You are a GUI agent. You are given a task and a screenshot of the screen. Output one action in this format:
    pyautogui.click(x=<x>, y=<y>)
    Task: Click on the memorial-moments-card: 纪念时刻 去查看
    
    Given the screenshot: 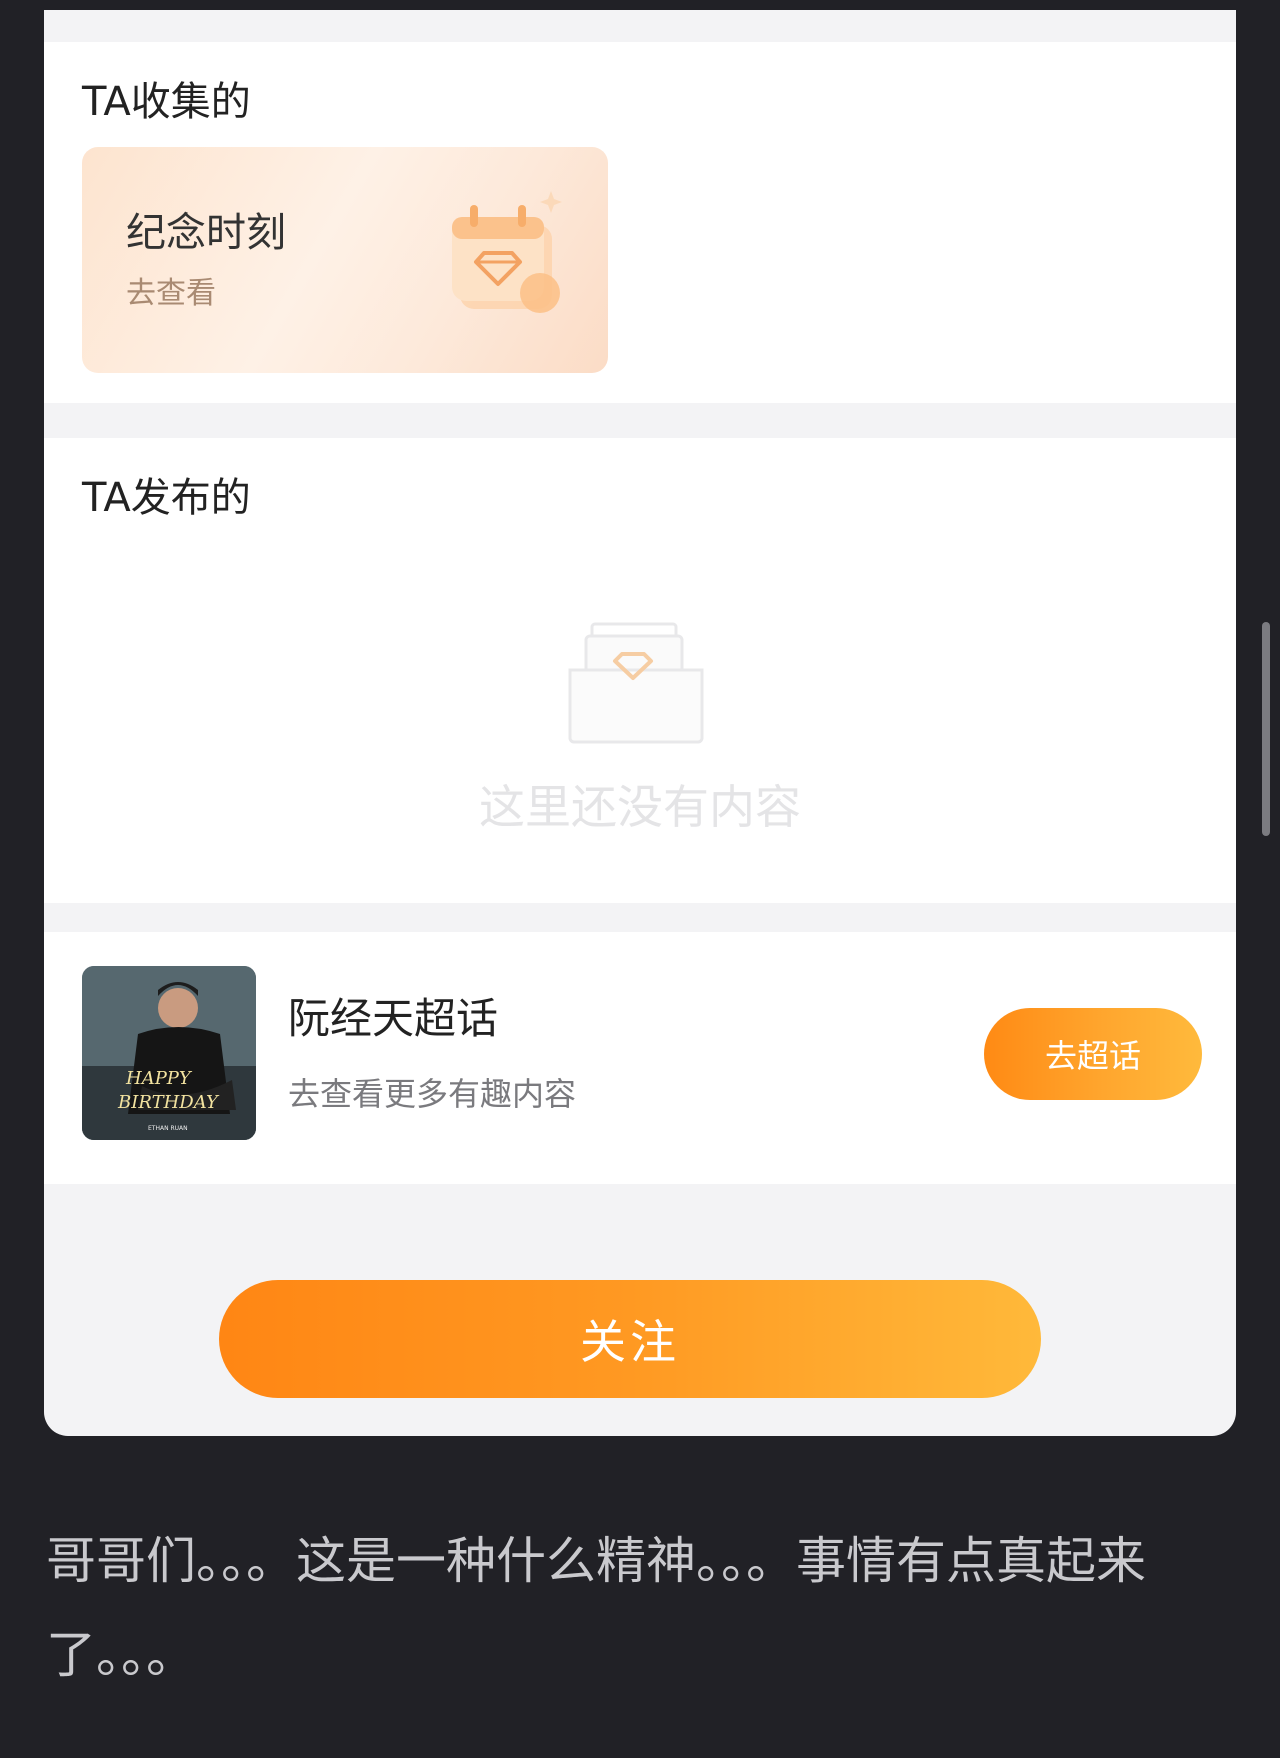 What is the action you would take?
    pyautogui.click(x=345, y=260)
    